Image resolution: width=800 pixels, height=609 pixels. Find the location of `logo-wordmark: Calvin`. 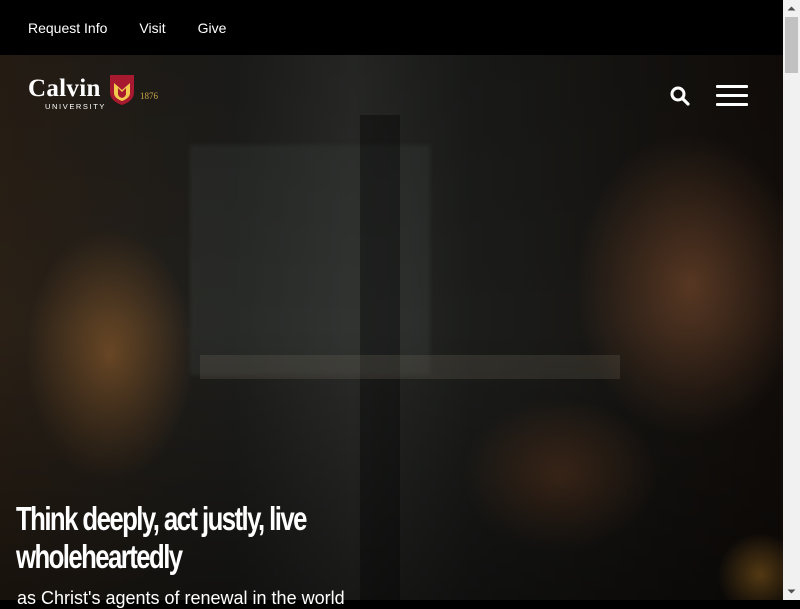

logo-wordmark: Calvin is located at coordinates (64, 88).